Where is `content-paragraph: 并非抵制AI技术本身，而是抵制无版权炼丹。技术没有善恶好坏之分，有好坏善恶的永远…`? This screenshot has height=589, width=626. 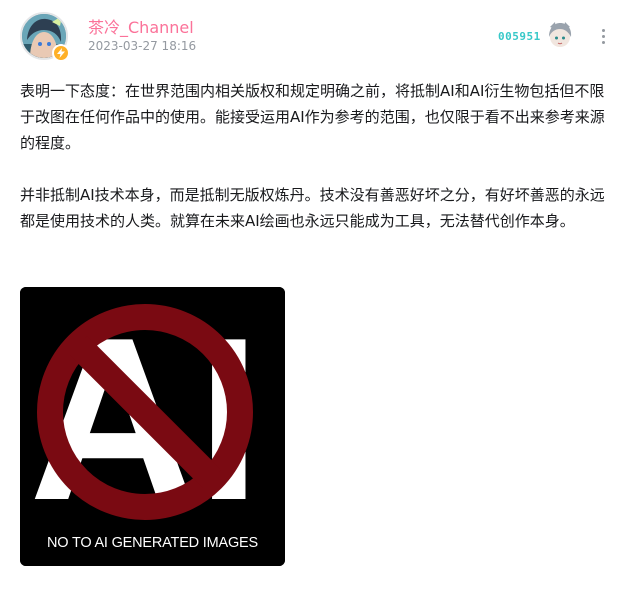
content-paragraph: 并非抵制AI技术本身，而是抵制无版权炼丹。技术没有善恶好坏之分，有好坏善恶的永远… is located at coordinates (312, 208).